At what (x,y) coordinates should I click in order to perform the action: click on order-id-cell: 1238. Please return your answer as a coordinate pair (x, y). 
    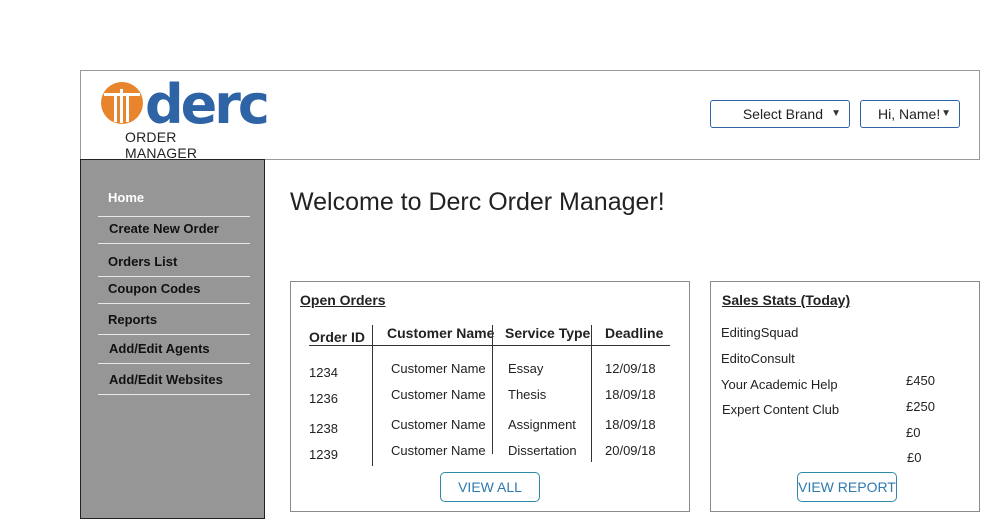
    Looking at the image, I should click on (323, 428).